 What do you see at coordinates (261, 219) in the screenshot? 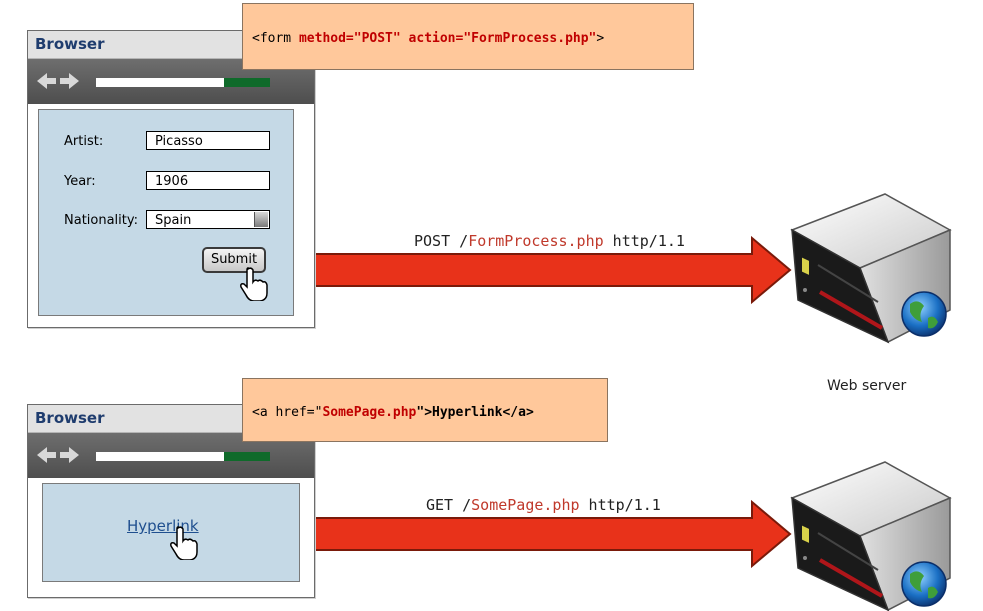
I see `chevron-down-icon` at bounding box center [261, 219].